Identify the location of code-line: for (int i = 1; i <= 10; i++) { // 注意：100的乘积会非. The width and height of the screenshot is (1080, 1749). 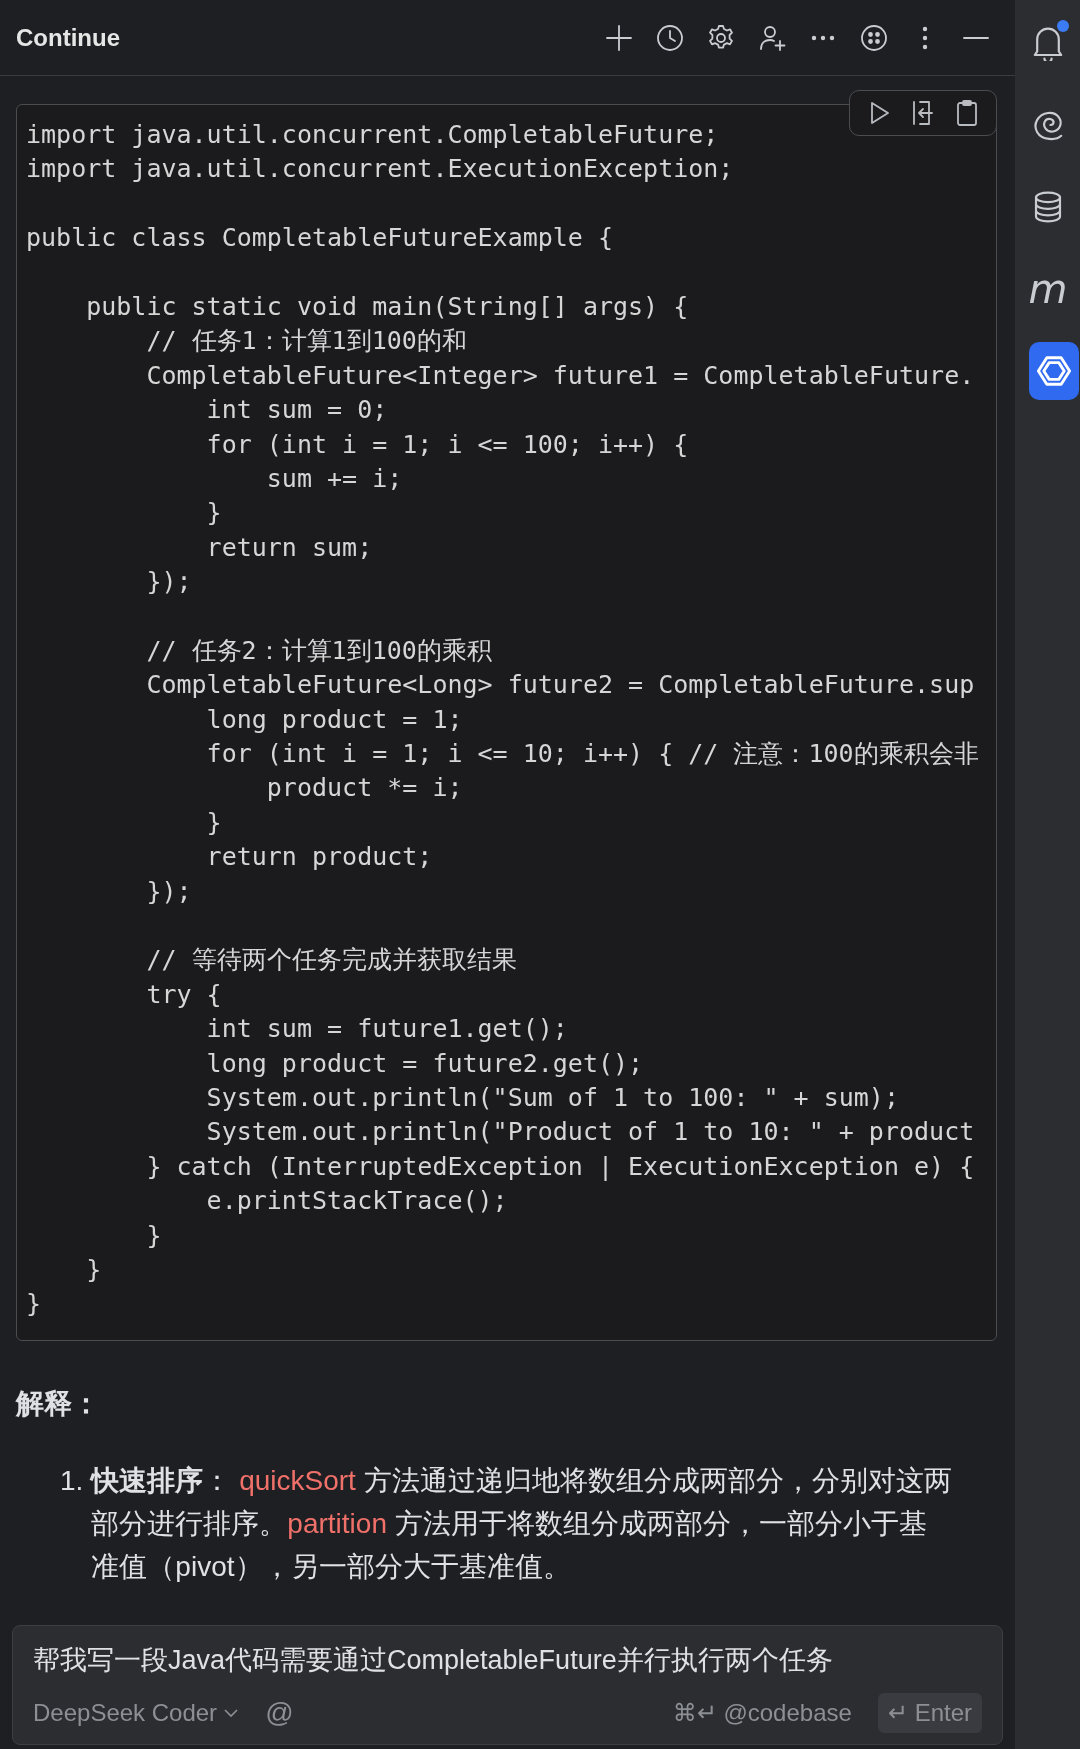
(592, 754).